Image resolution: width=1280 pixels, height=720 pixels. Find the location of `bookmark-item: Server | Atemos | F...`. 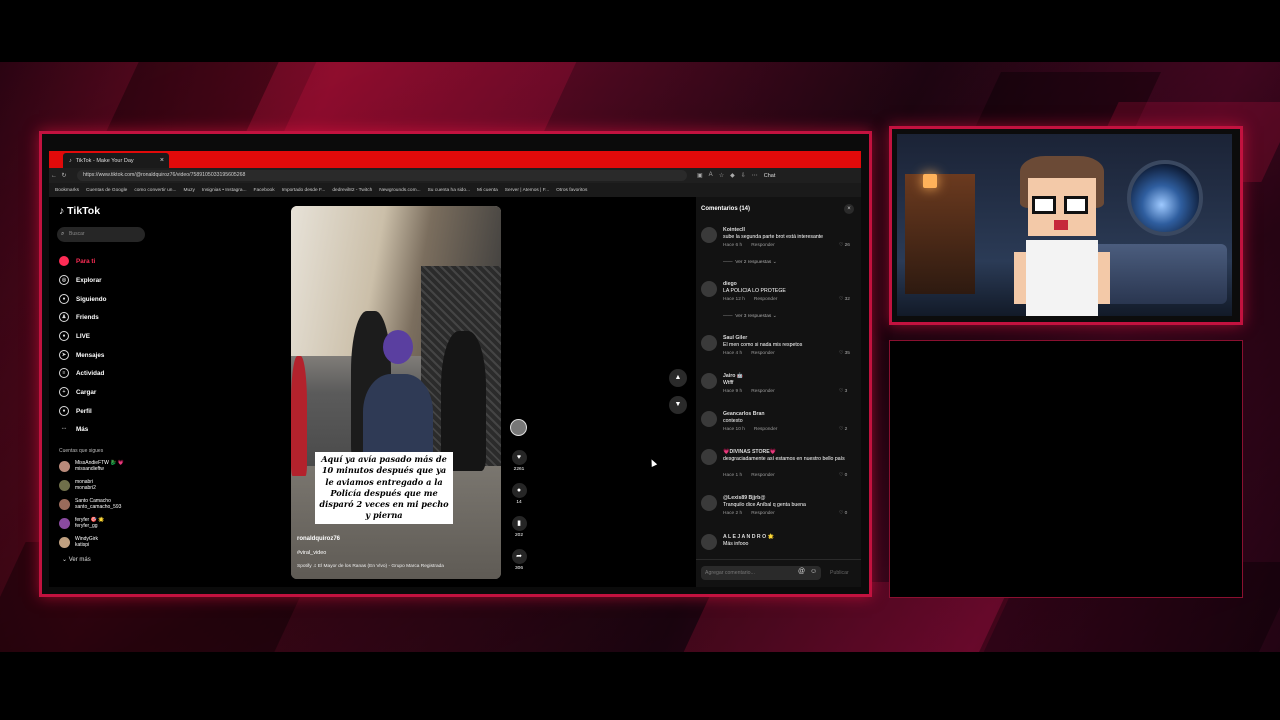

bookmark-item: Server | Atemos | F... is located at coordinates (527, 190).